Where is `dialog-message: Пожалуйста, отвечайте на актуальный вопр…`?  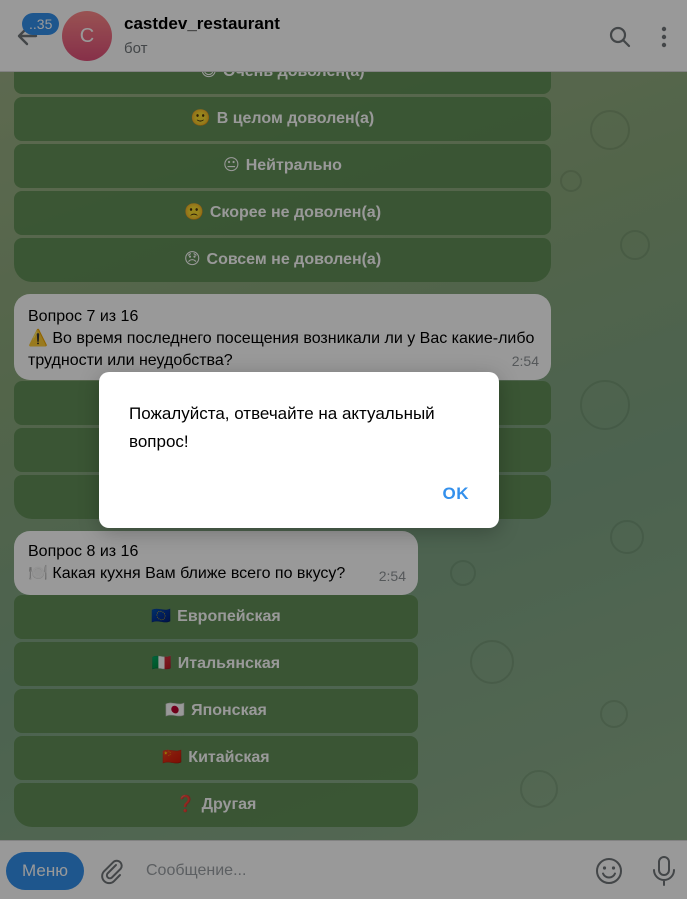 dialog-message: Пожалуйста, отвечайте на актуальный вопр… is located at coordinates (282, 427).